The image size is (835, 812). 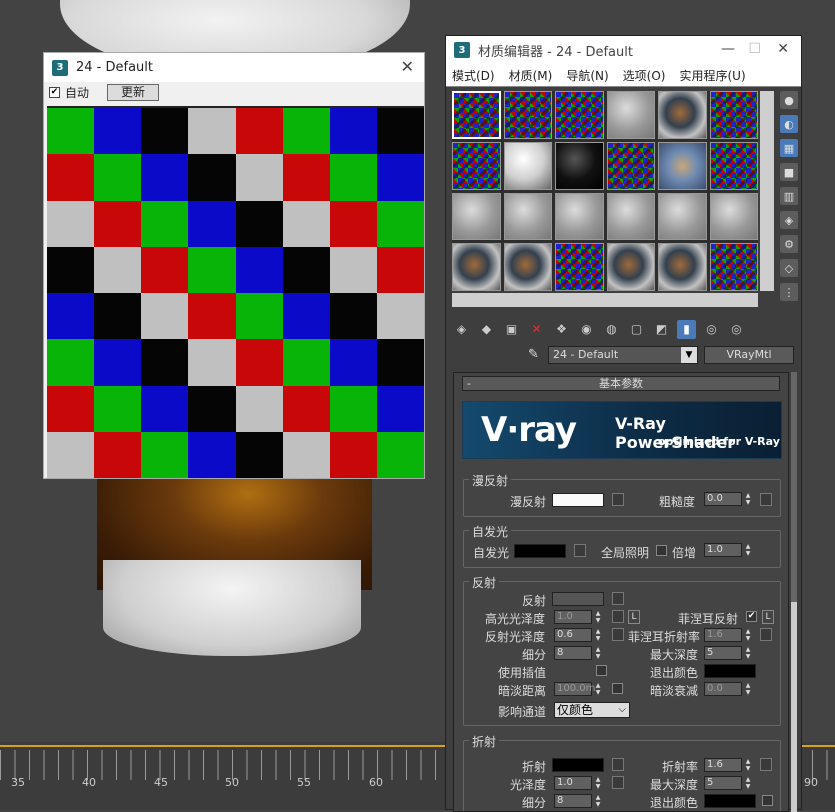 What do you see at coordinates (751, 616) in the screenshot?
I see `fresnel-checkbox: ✔` at bounding box center [751, 616].